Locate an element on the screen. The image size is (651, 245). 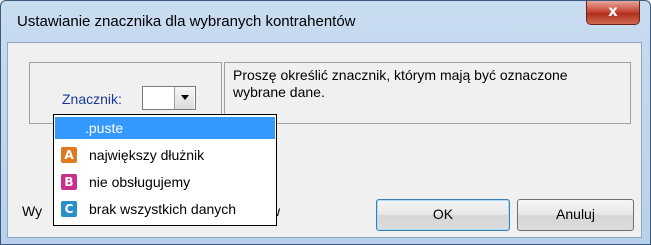
dropdown-item-a: A największy dłużnik is located at coordinates (165, 155).